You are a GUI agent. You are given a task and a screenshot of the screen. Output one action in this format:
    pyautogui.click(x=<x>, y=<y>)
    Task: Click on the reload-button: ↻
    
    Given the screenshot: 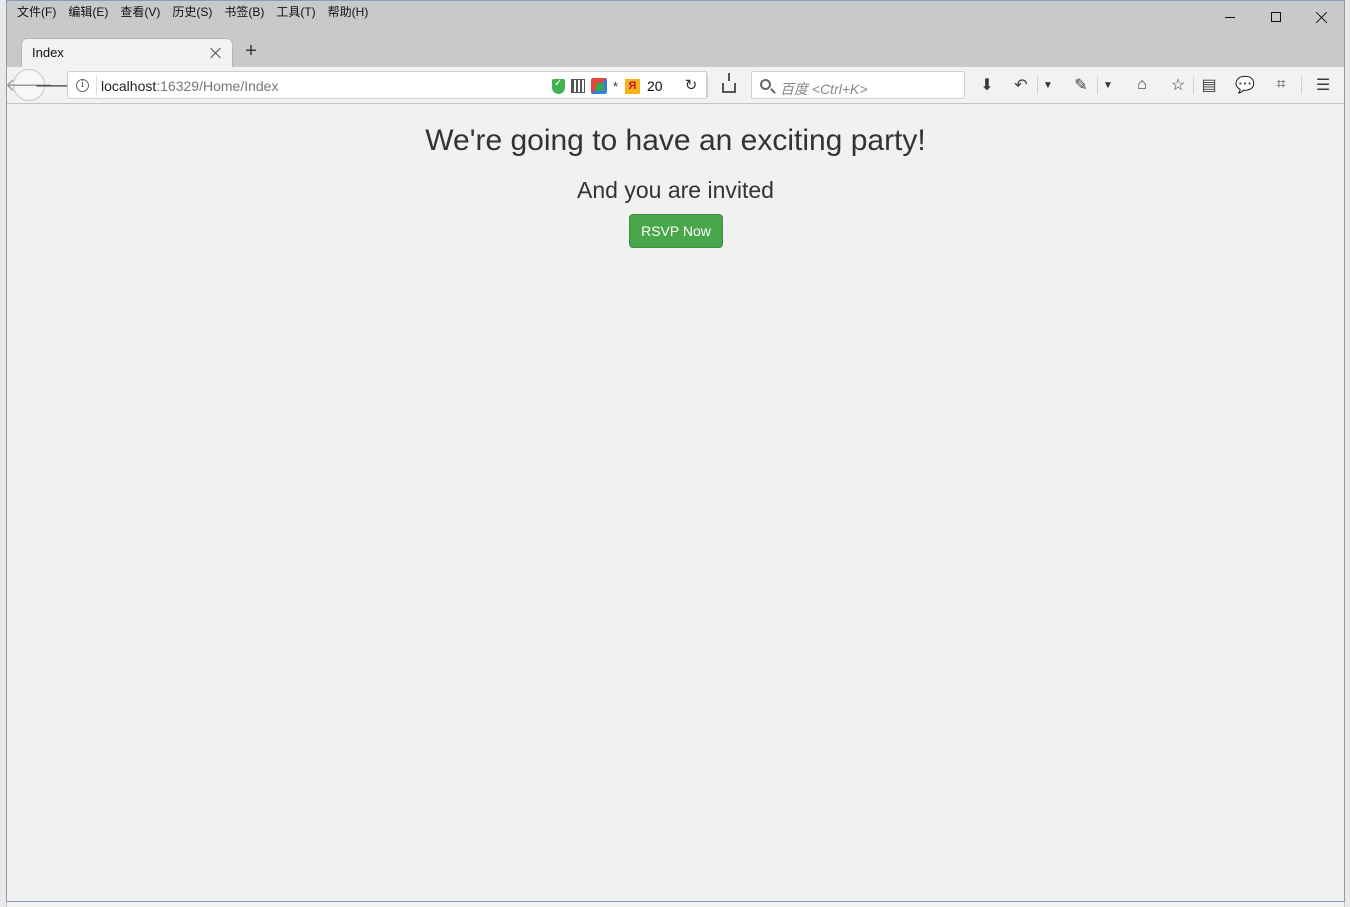 What is the action you would take?
    pyautogui.click(x=691, y=85)
    